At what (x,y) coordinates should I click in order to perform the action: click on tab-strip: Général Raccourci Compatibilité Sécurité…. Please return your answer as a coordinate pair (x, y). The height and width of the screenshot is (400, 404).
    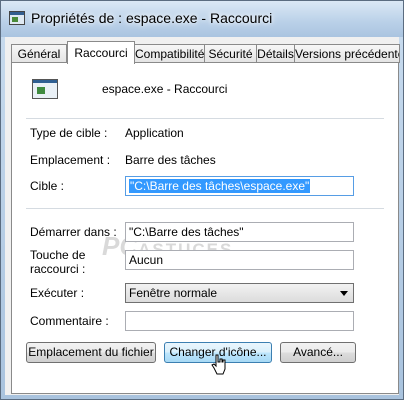
    Looking at the image, I should click on (205, 52).